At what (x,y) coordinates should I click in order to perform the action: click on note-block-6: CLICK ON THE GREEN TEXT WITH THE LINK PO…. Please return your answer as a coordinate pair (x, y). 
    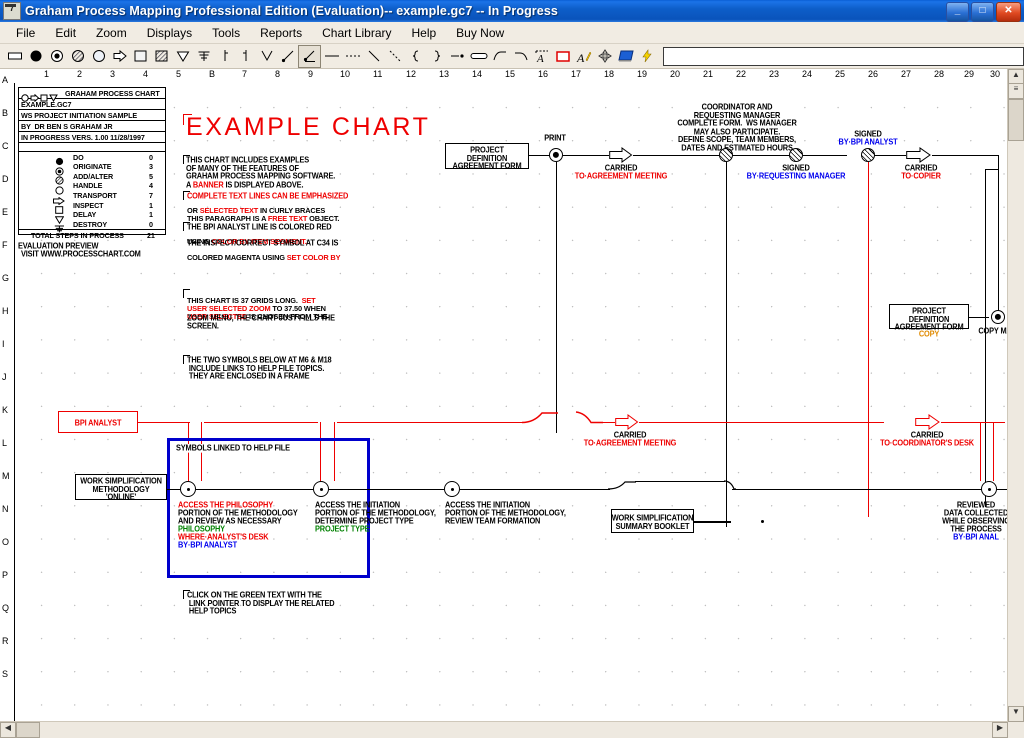
    Looking at the image, I should click on (261, 603).